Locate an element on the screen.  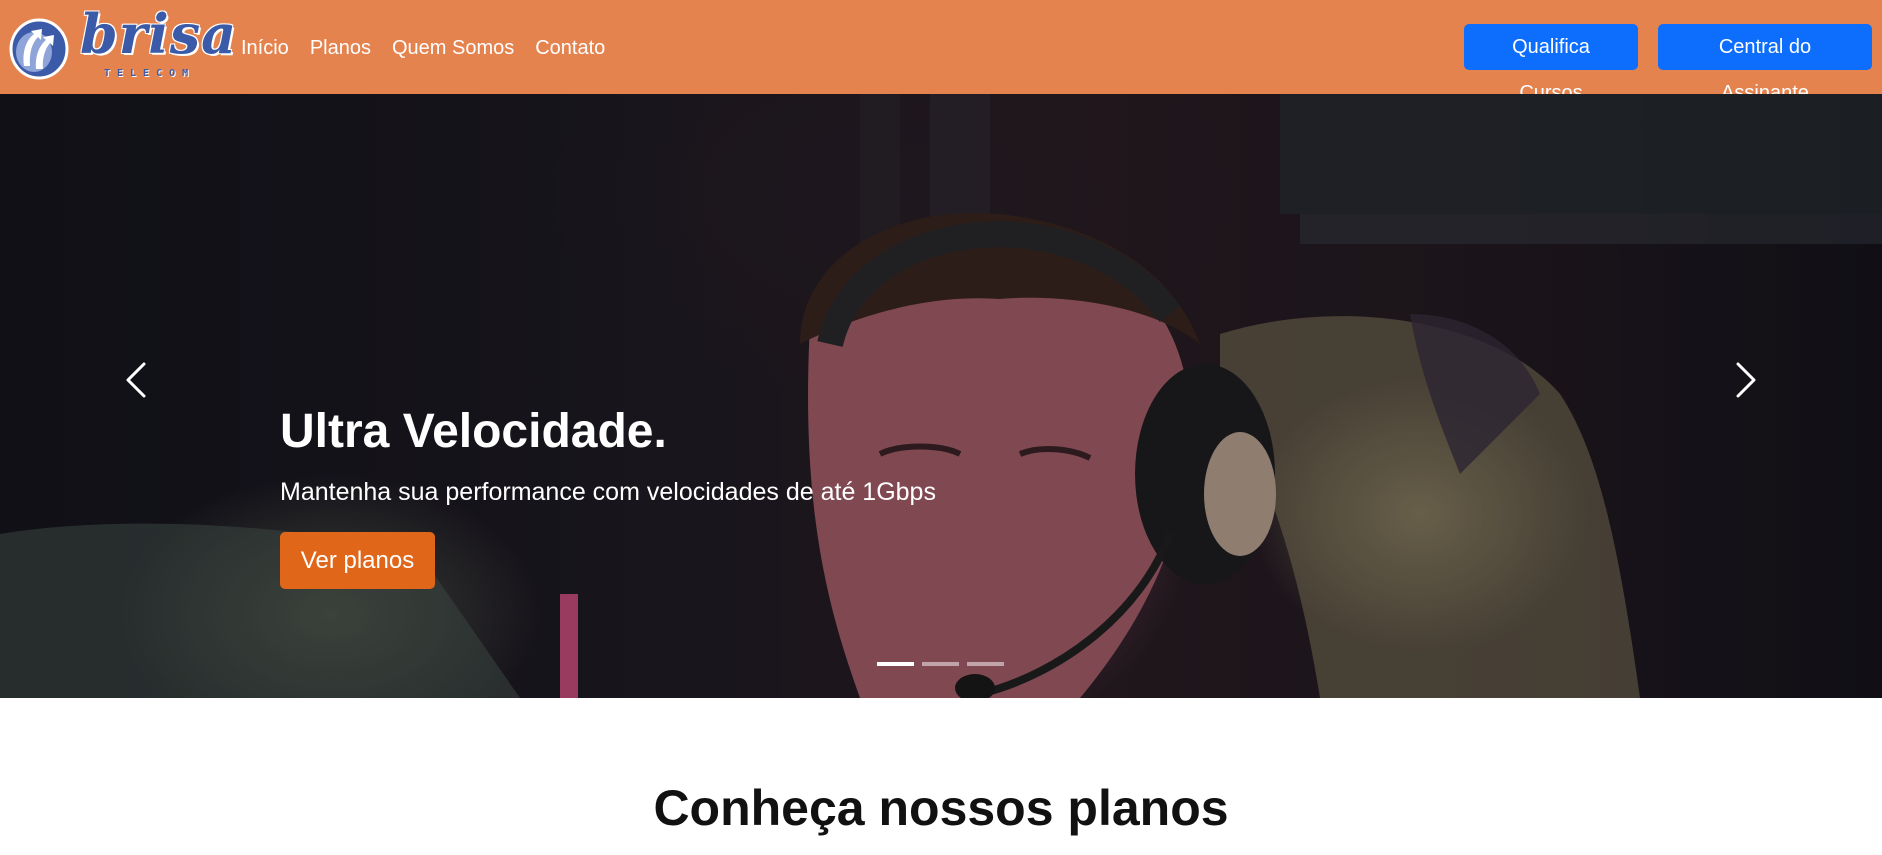
nav-link-planos: Planos is located at coordinates (340, 48).